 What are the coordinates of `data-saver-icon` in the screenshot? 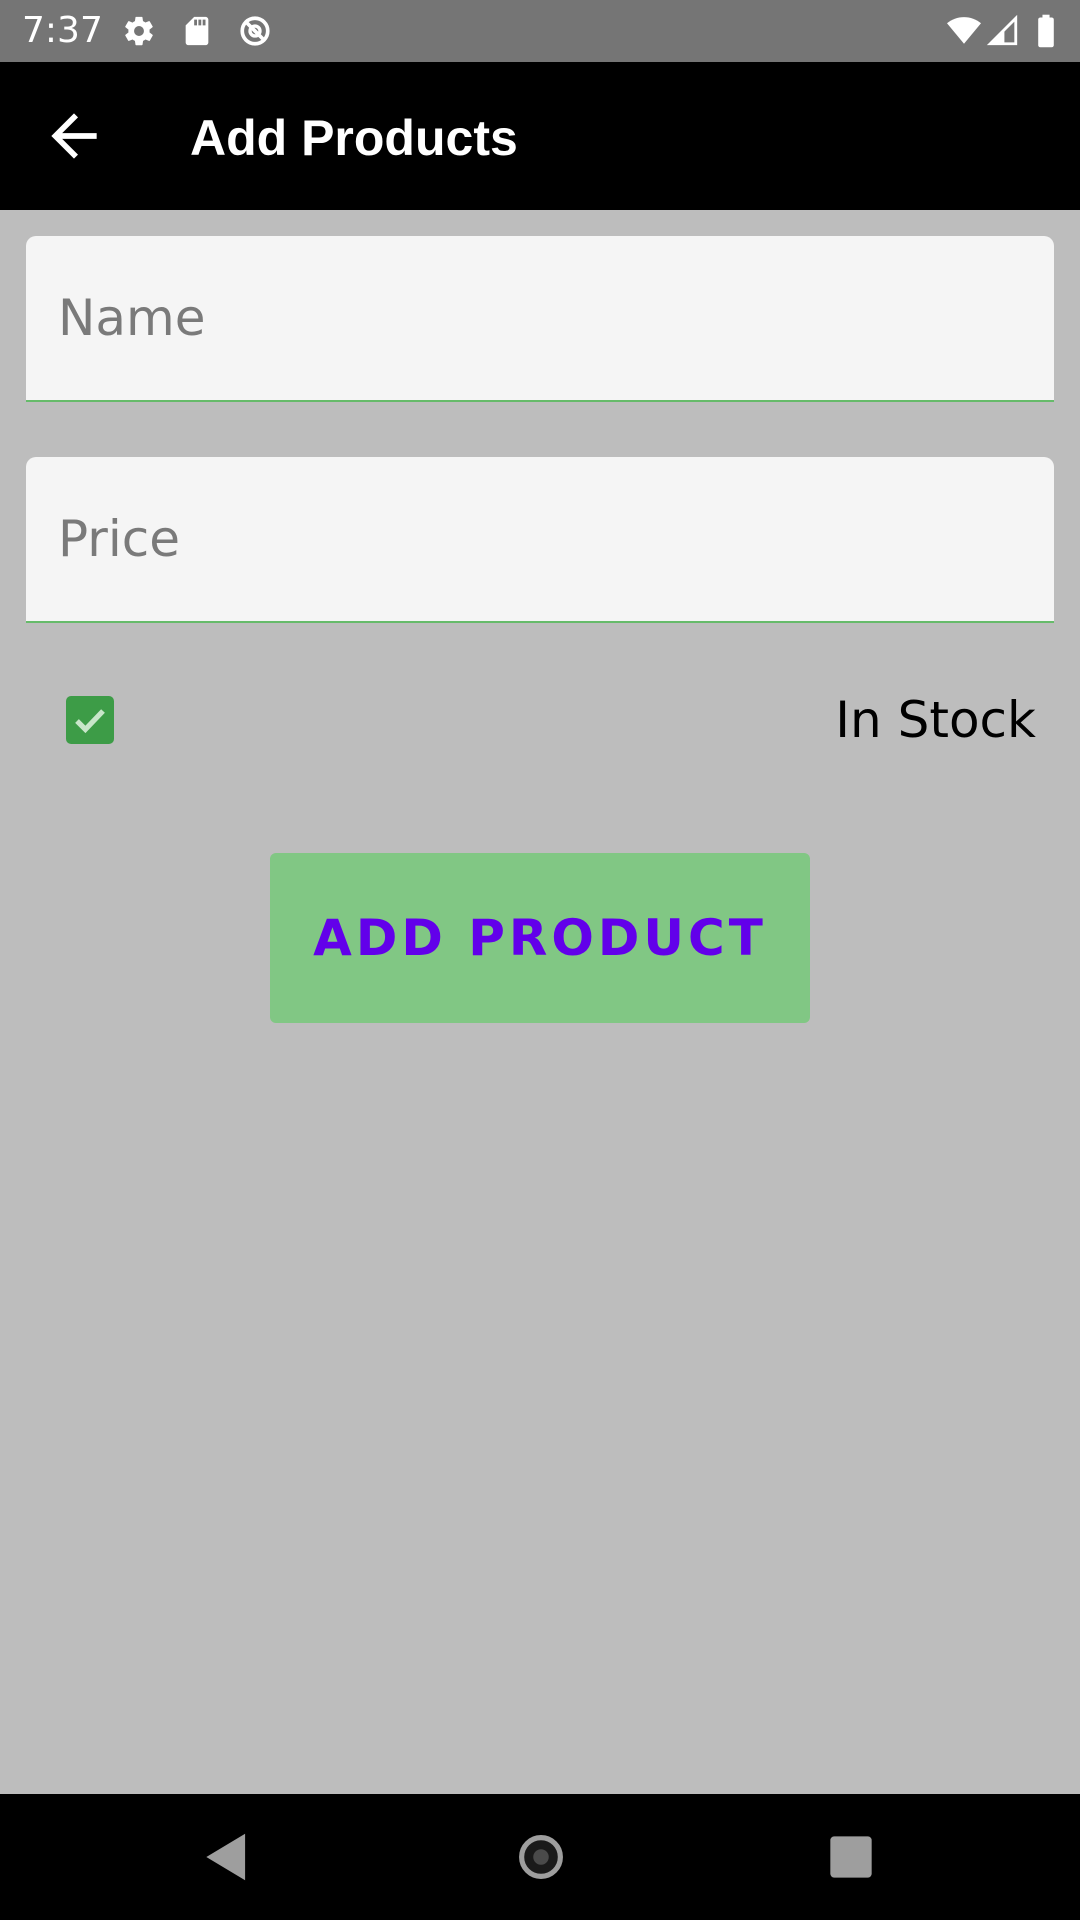 It's located at (255, 31).